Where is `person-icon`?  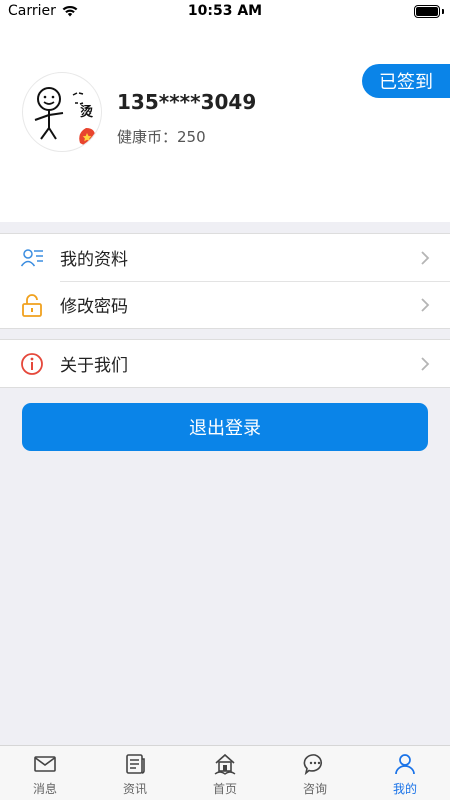 person-icon is located at coordinates (405, 764).